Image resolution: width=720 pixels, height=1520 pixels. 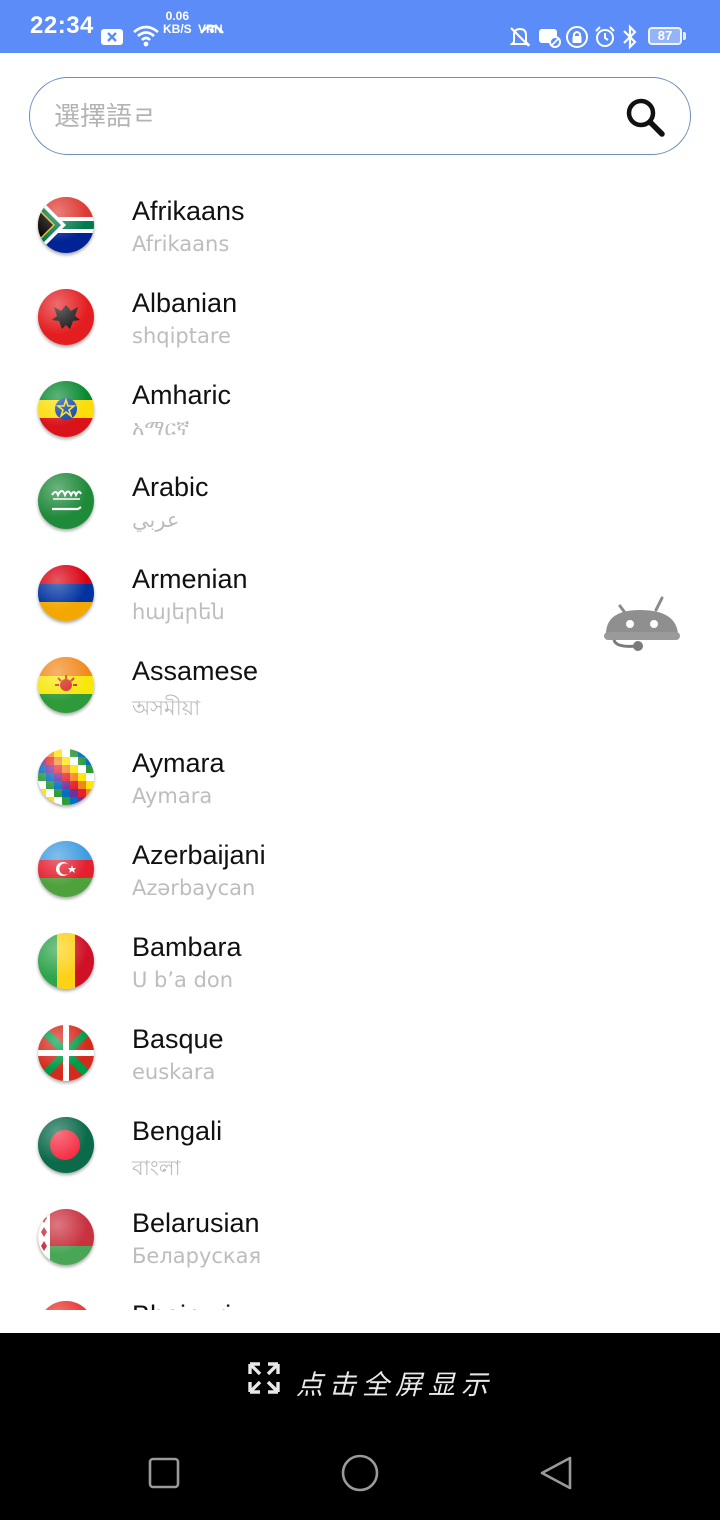 What do you see at coordinates (174, 1072) in the screenshot?
I see `language-native-name: euskara` at bounding box center [174, 1072].